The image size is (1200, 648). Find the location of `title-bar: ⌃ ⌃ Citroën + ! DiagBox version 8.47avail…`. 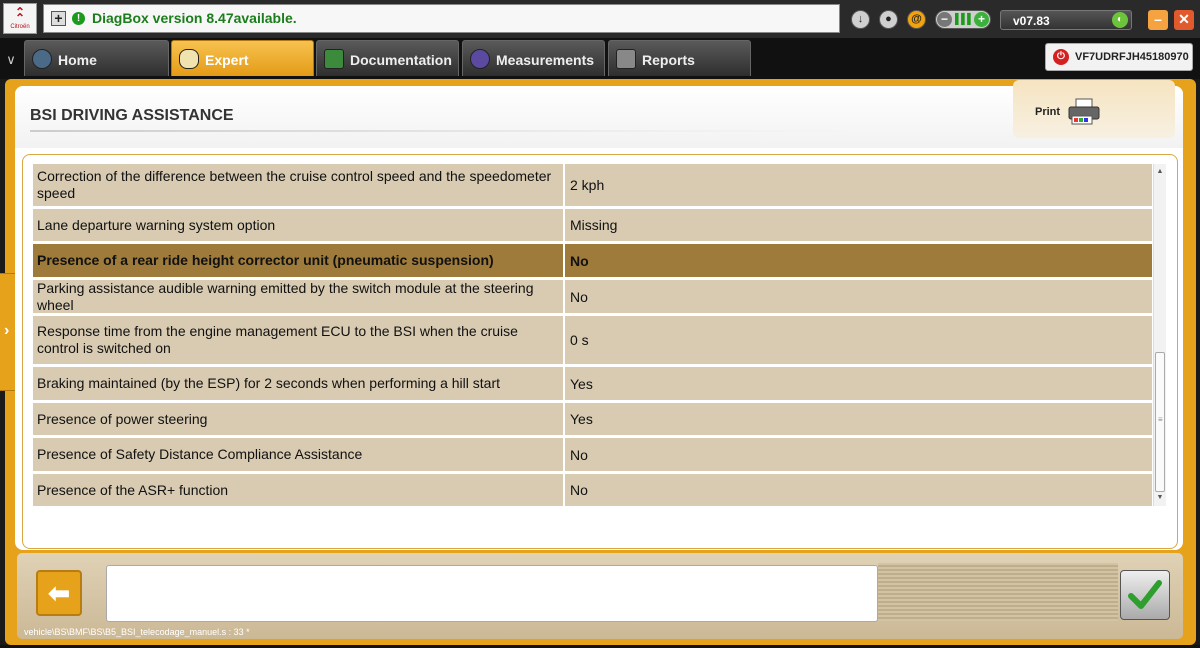

title-bar: ⌃ ⌃ Citroën + ! DiagBox version 8.47avail… is located at coordinates (600, 19).